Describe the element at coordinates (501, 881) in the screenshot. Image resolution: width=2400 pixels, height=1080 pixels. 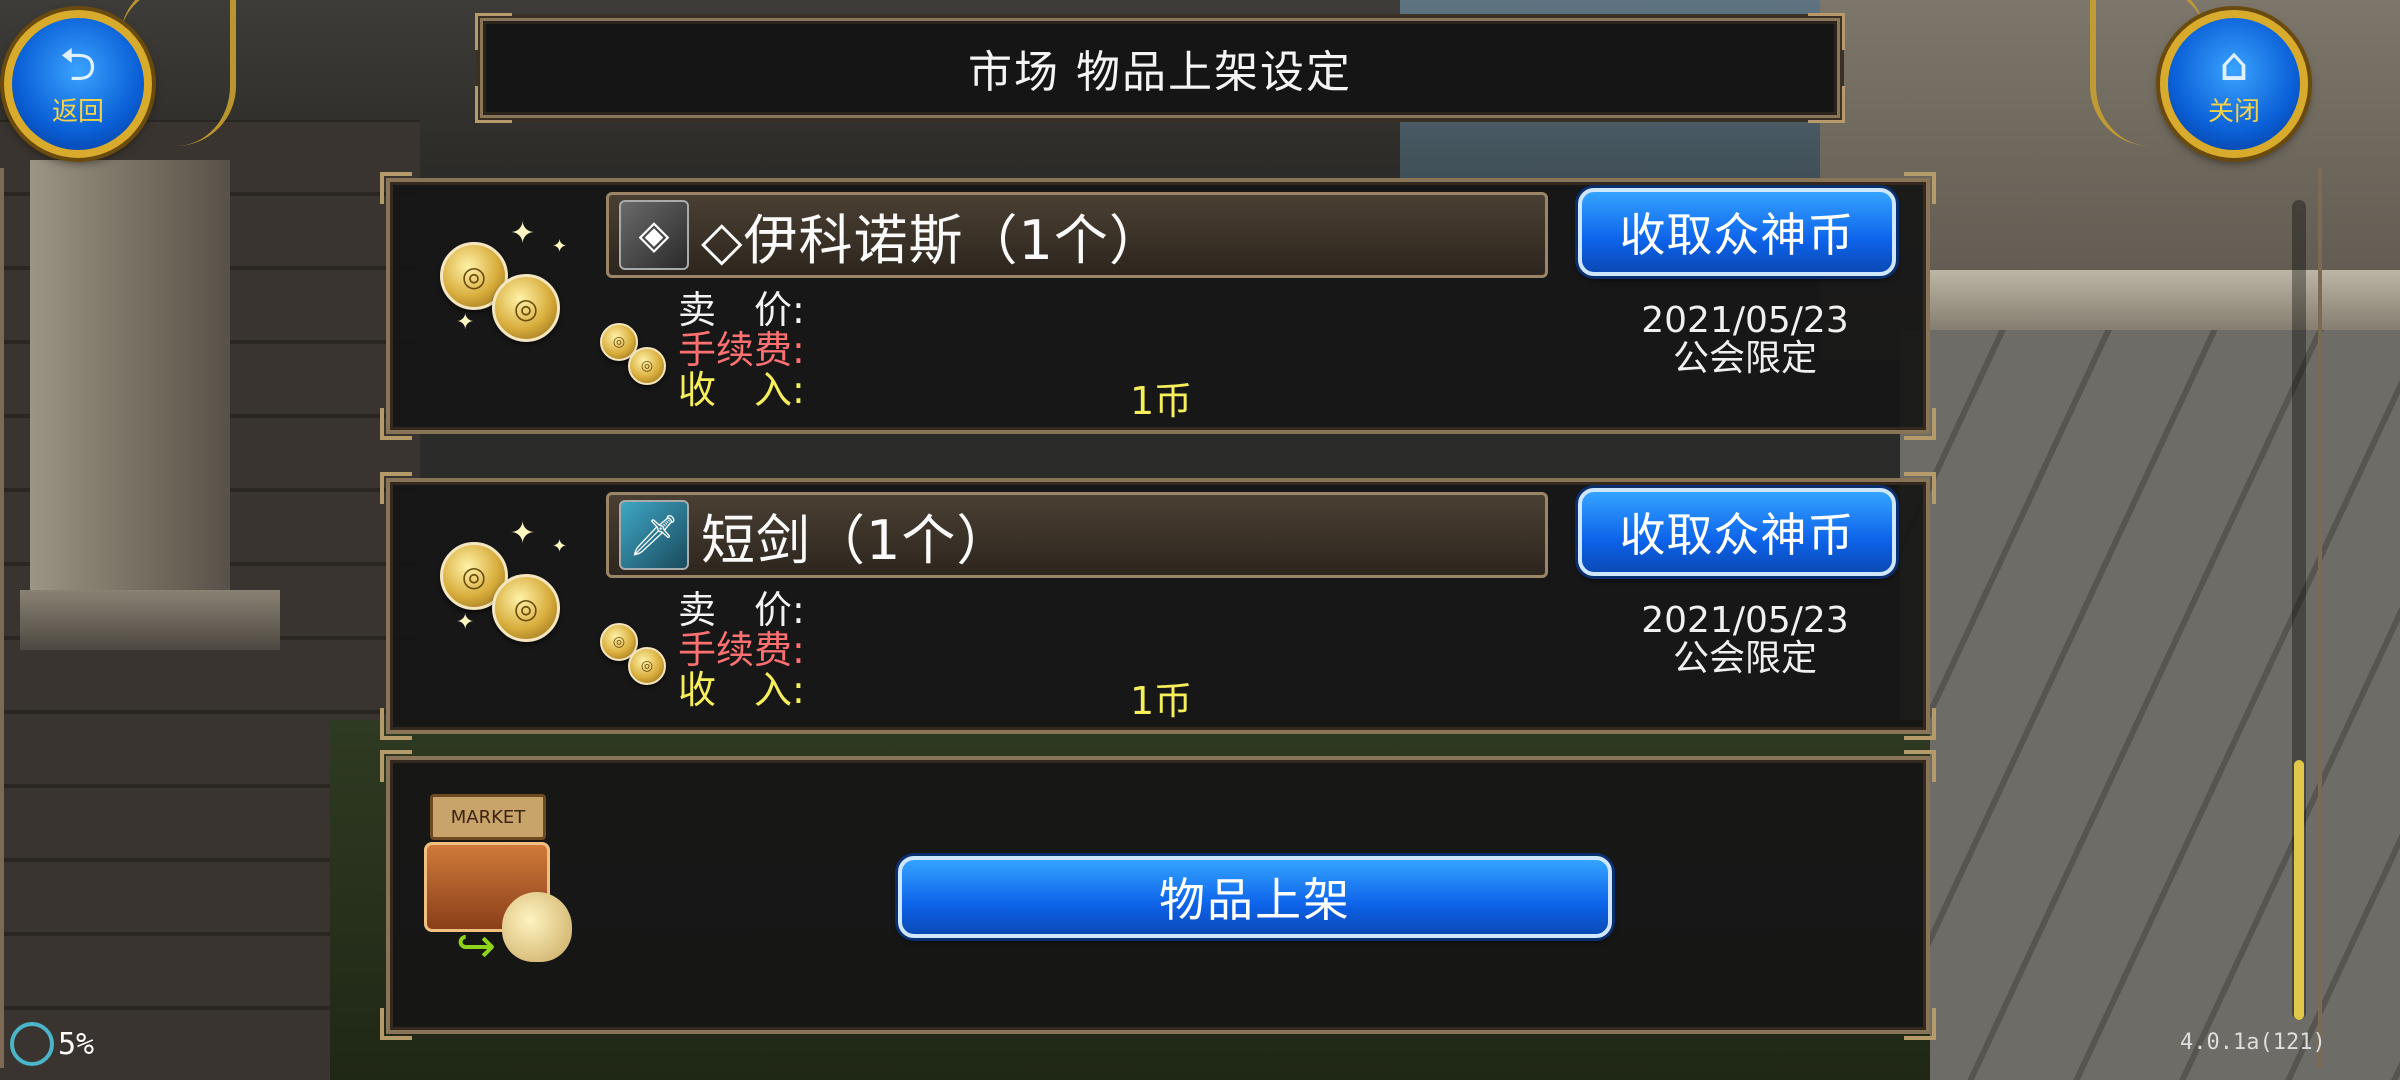
I see `market-chest-icon: MARKET ↪` at that location.